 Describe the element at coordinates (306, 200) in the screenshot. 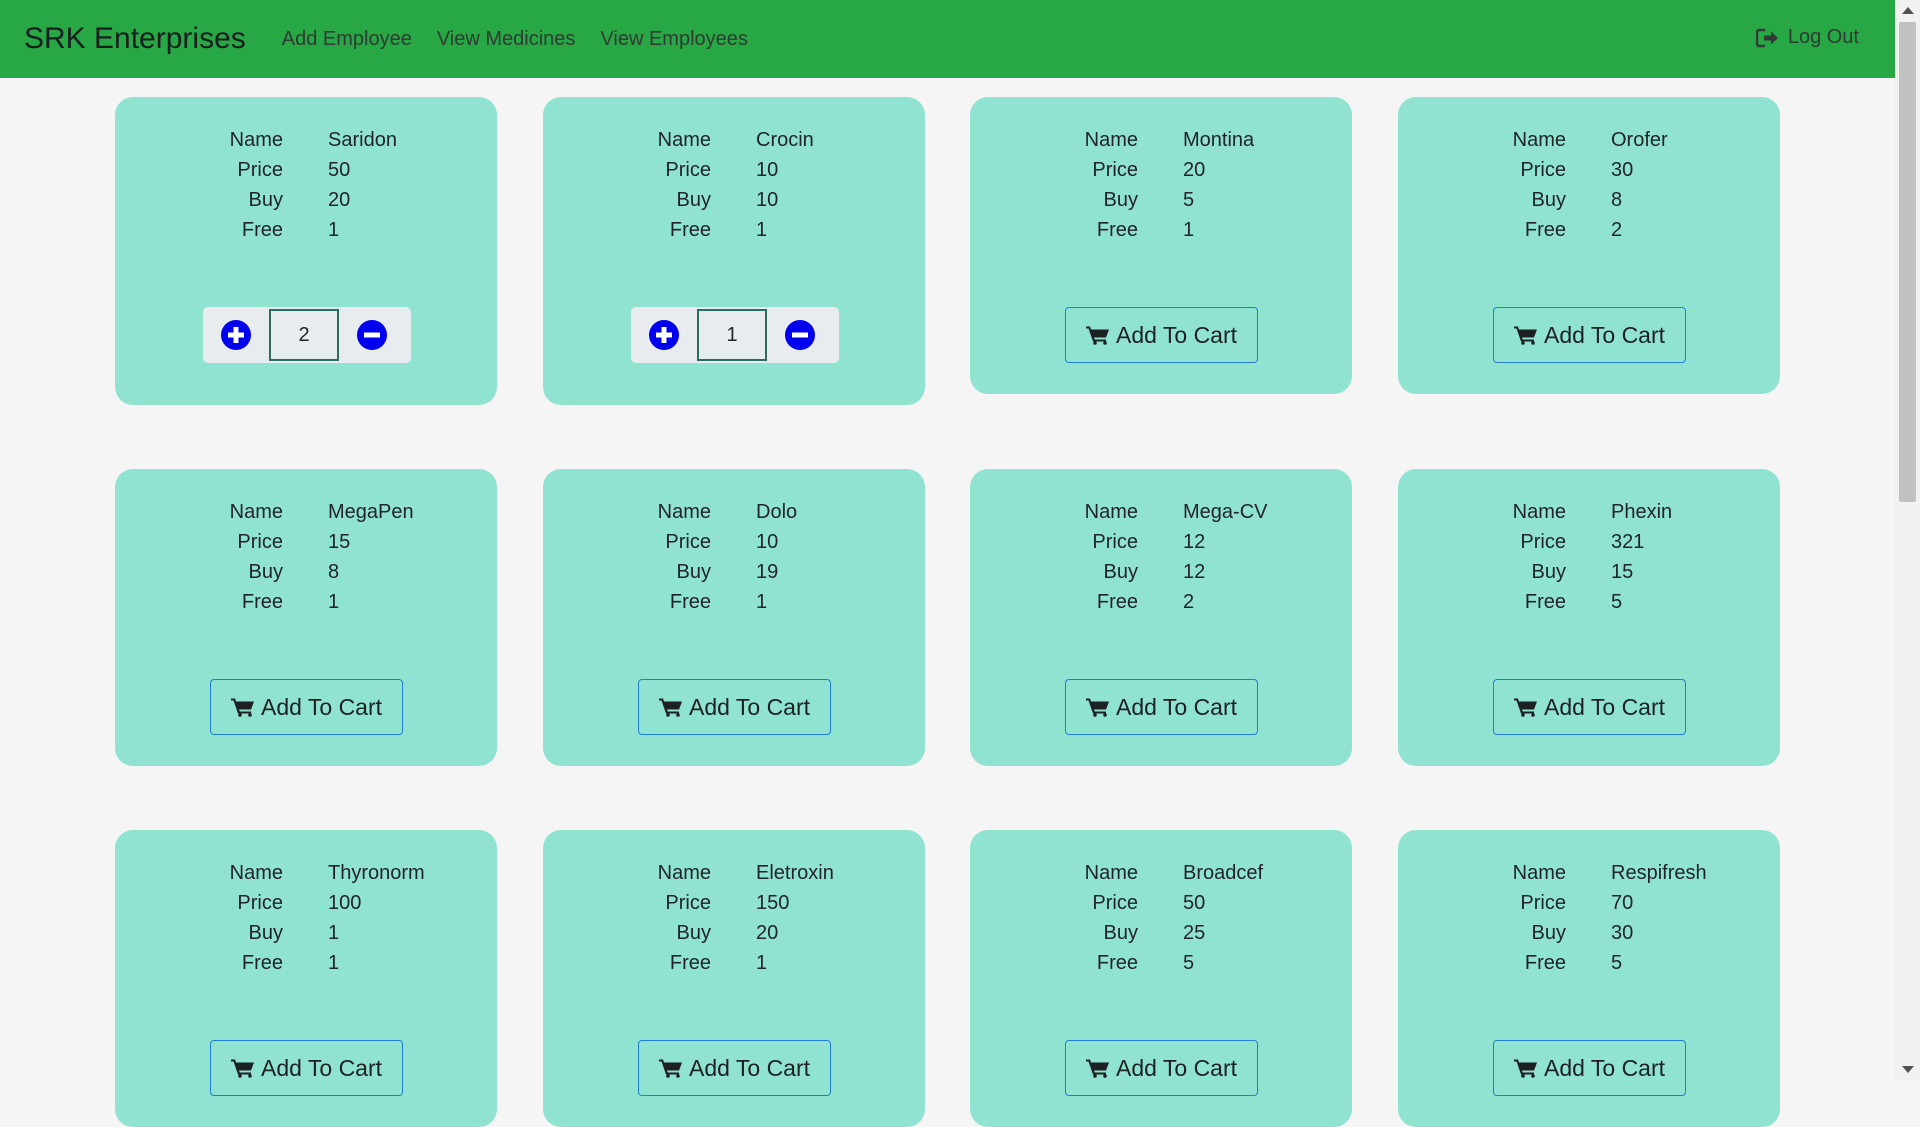

I see `info-row-buy: Buy 20` at that location.